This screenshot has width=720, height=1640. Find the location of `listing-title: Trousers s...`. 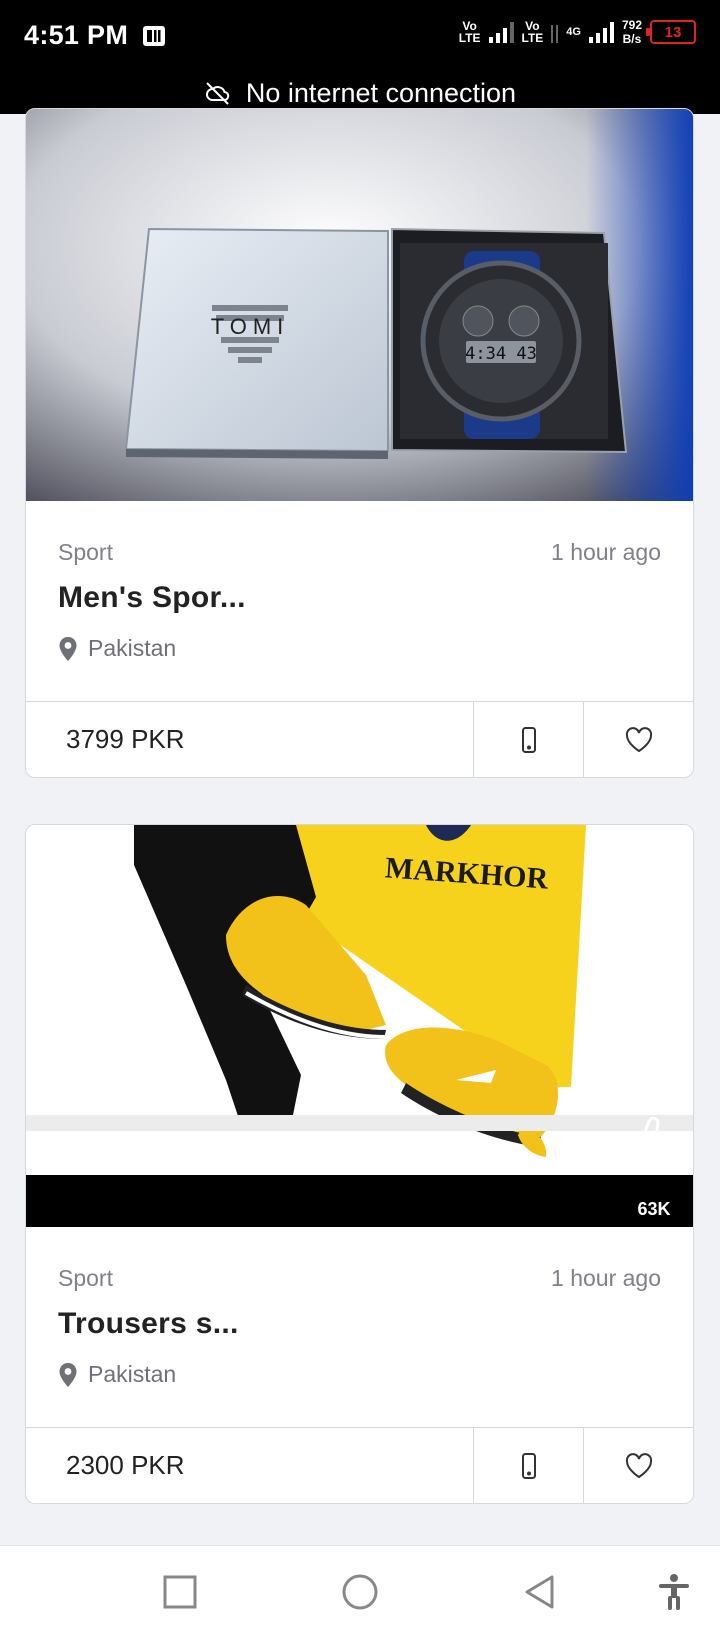

listing-title: Trousers s... is located at coordinates (148, 1324).